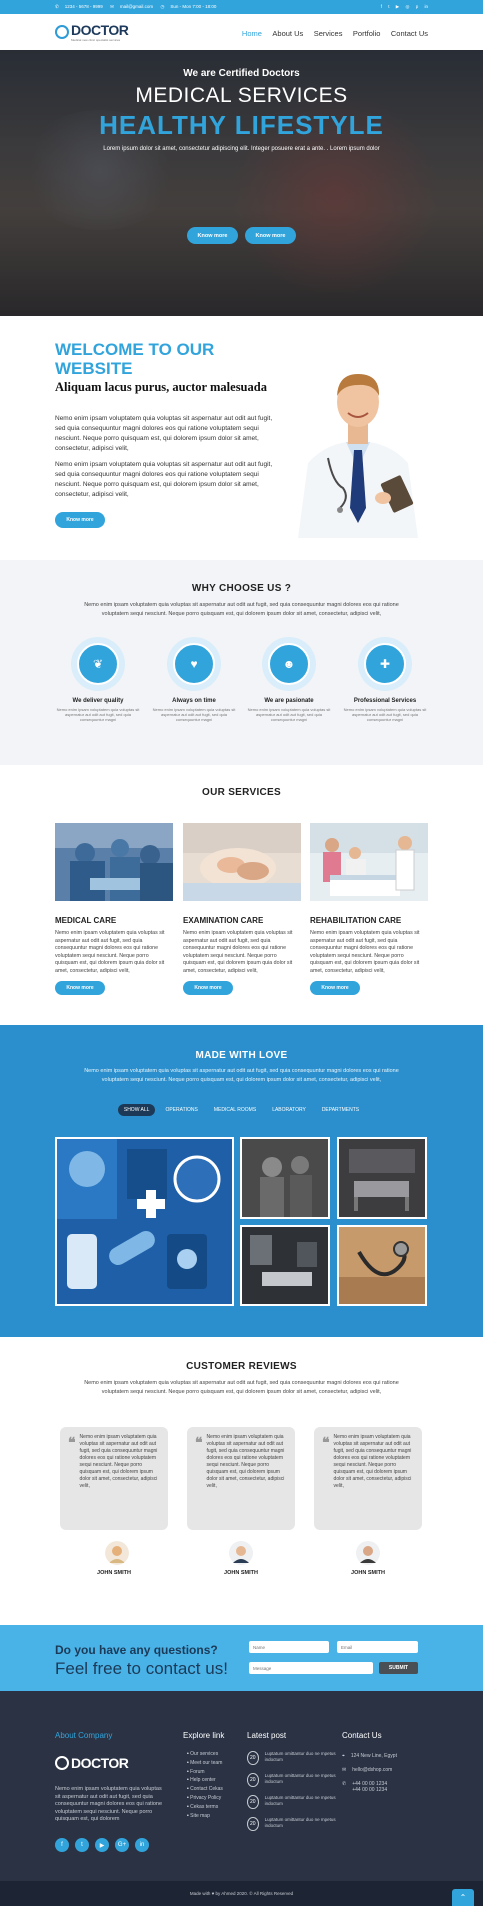  What do you see at coordinates (212, 235) in the screenshot?
I see `hero-know-more-button-1: Know more` at bounding box center [212, 235].